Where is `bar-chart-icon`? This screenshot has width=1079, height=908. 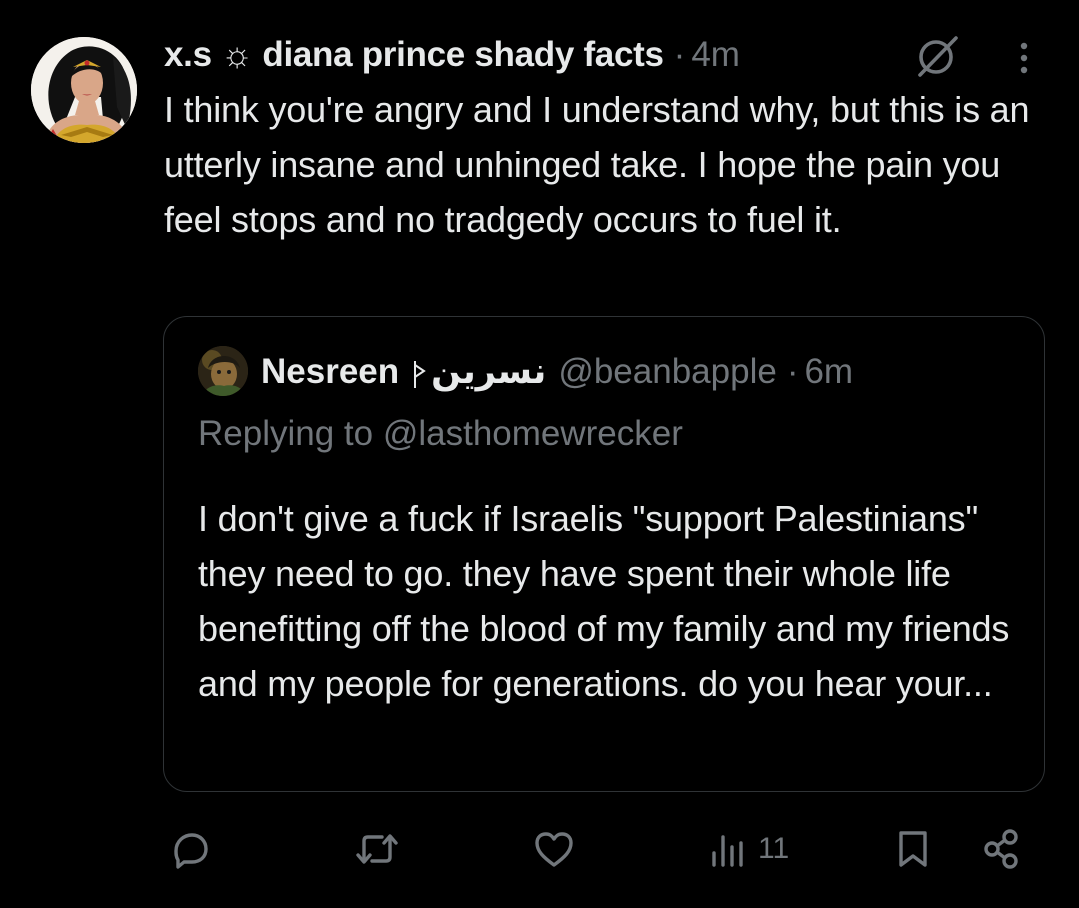 bar-chart-icon is located at coordinates (727, 851).